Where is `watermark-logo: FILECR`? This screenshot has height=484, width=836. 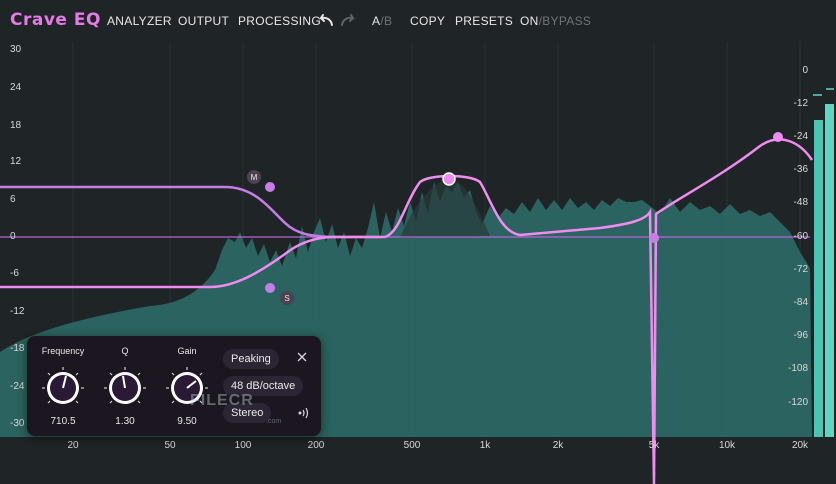
watermark-logo: FILECR is located at coordinates (222, 400).